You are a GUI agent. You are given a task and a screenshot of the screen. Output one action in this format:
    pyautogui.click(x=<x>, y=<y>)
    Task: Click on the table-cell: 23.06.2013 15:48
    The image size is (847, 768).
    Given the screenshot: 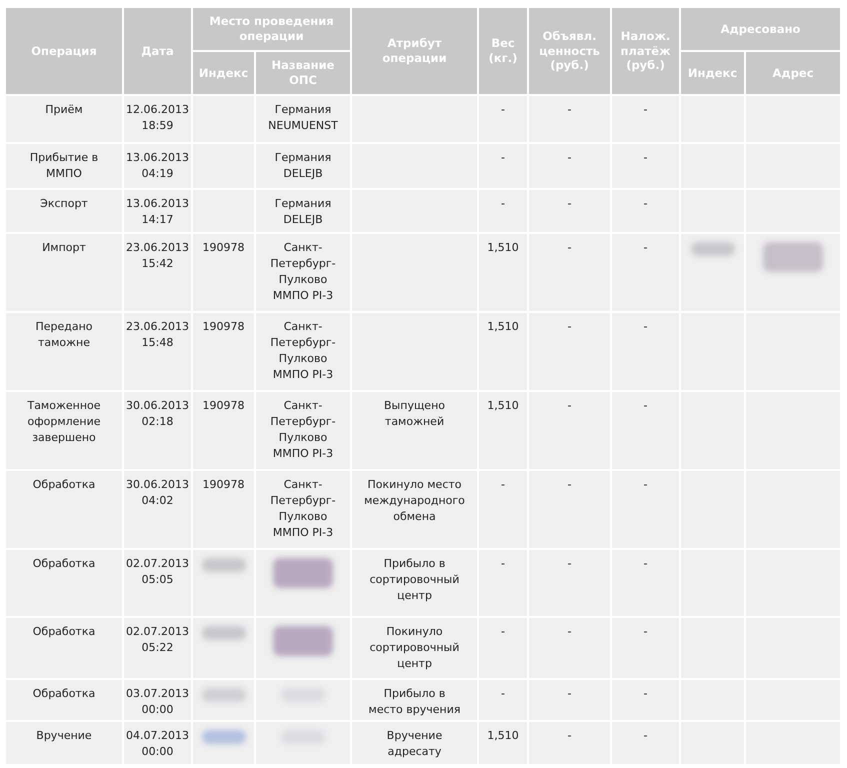 What is the action you would take?
    pyautogui.click(x=157, y=351)
    